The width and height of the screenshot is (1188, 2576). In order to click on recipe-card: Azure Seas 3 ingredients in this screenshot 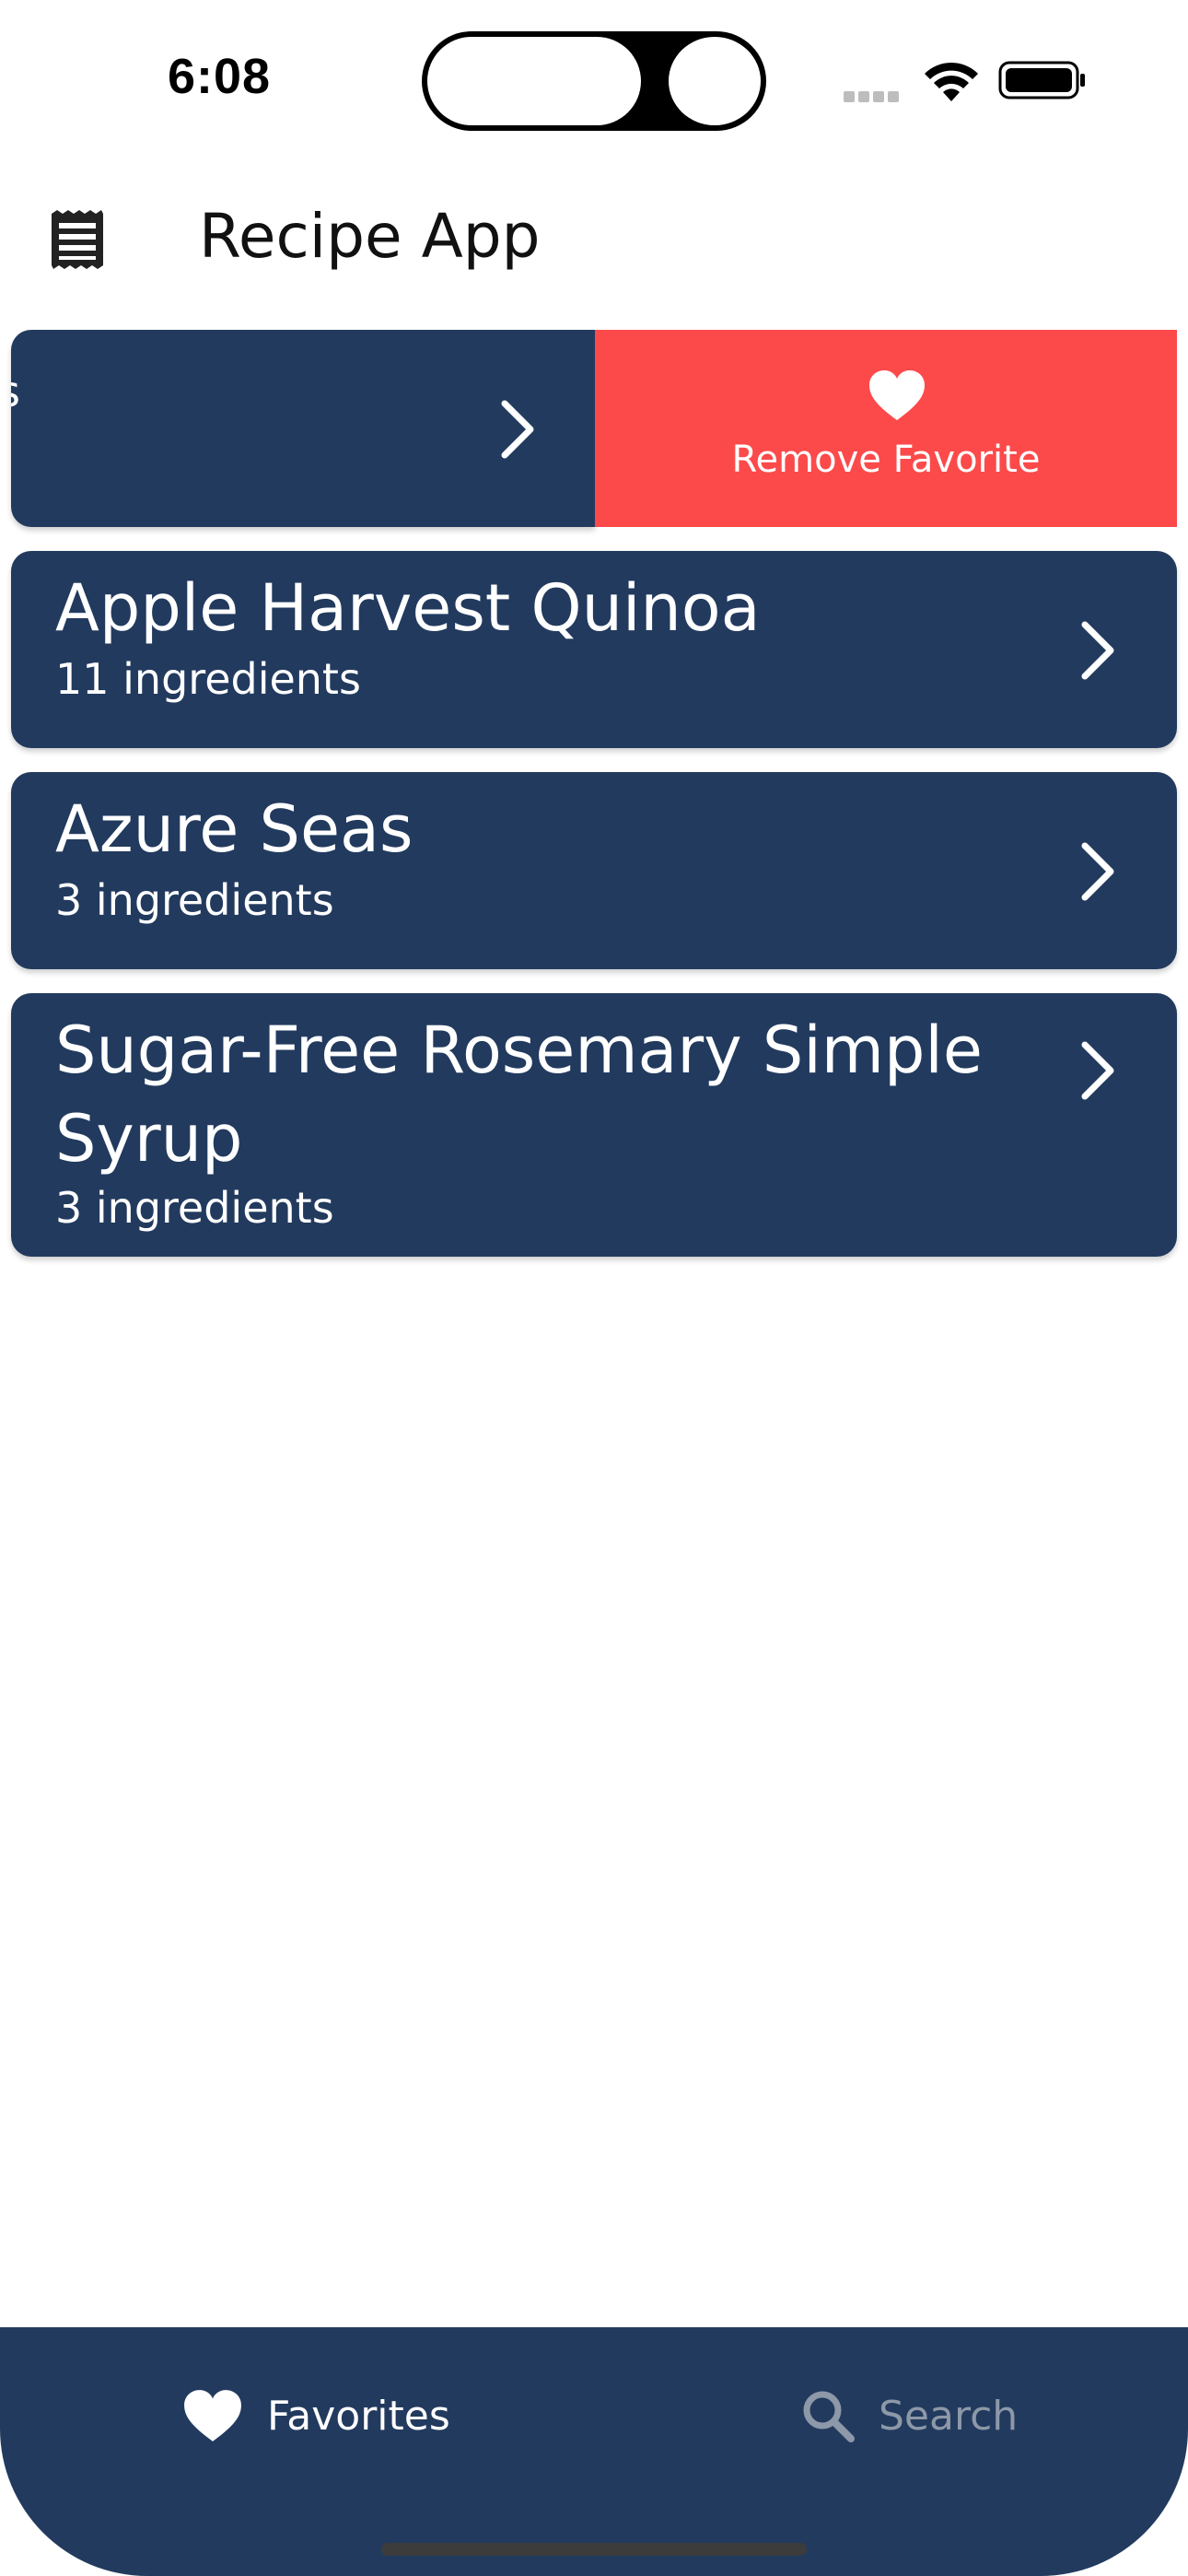, I will do `click(594, 870)`.